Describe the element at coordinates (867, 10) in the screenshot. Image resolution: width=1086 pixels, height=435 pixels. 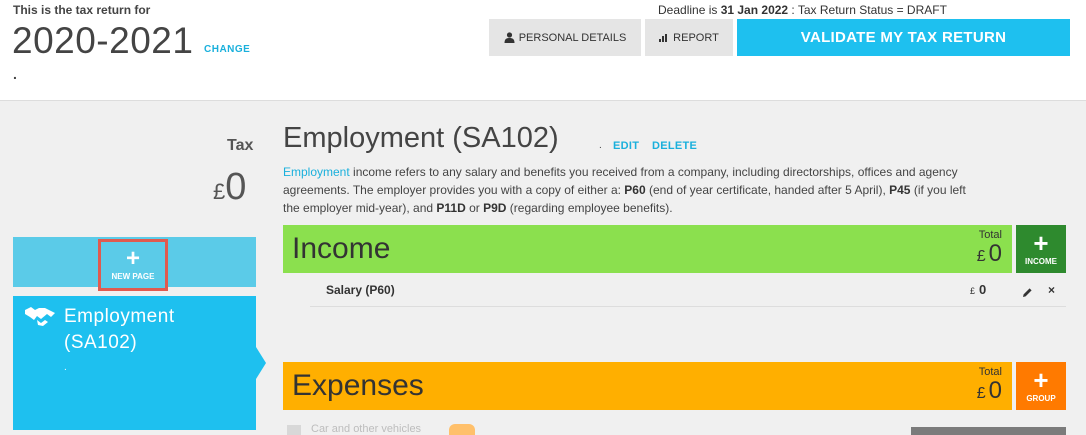
I see `return-status: : Tax Return Status = DRAFT` at that location.